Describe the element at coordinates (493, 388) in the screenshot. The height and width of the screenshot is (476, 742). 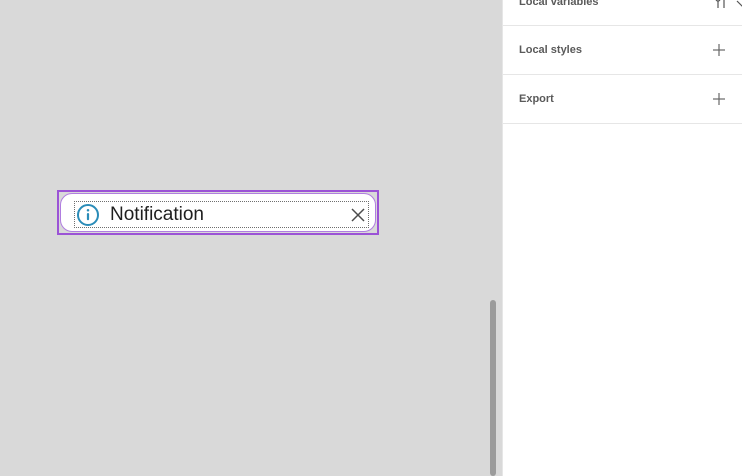
I see `canvas-scrollbar` at that location.